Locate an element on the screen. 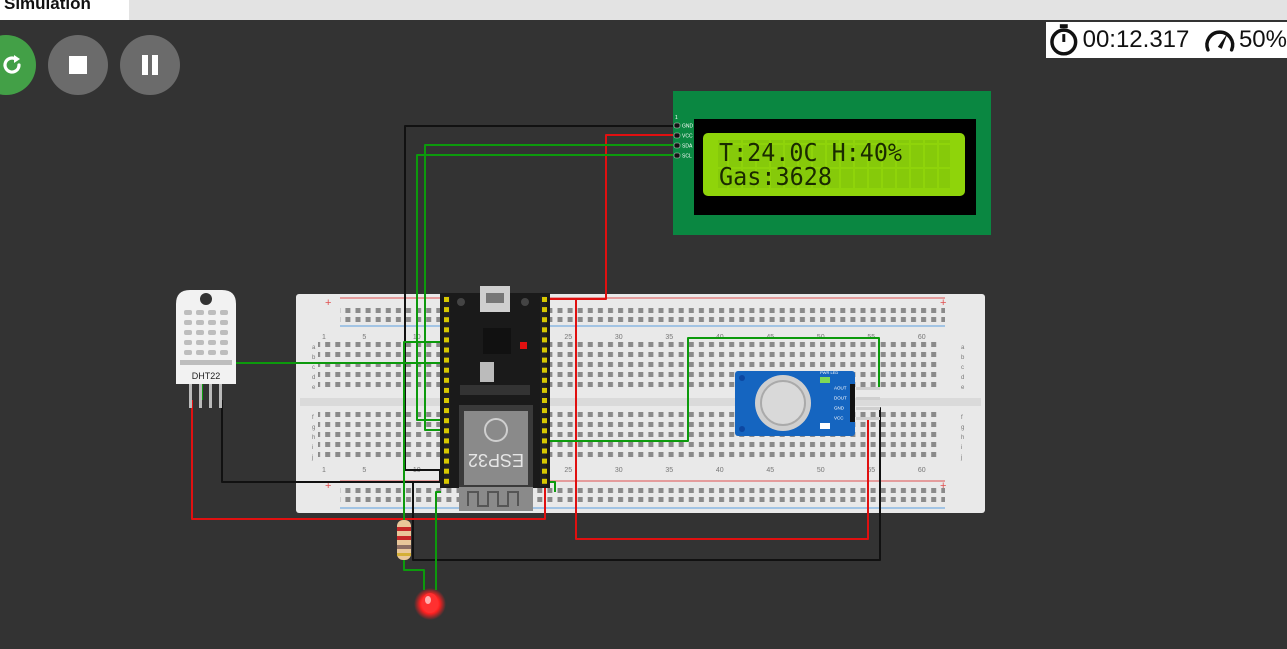  tab-simulation: Simulation is located at coordinates (64, 10).